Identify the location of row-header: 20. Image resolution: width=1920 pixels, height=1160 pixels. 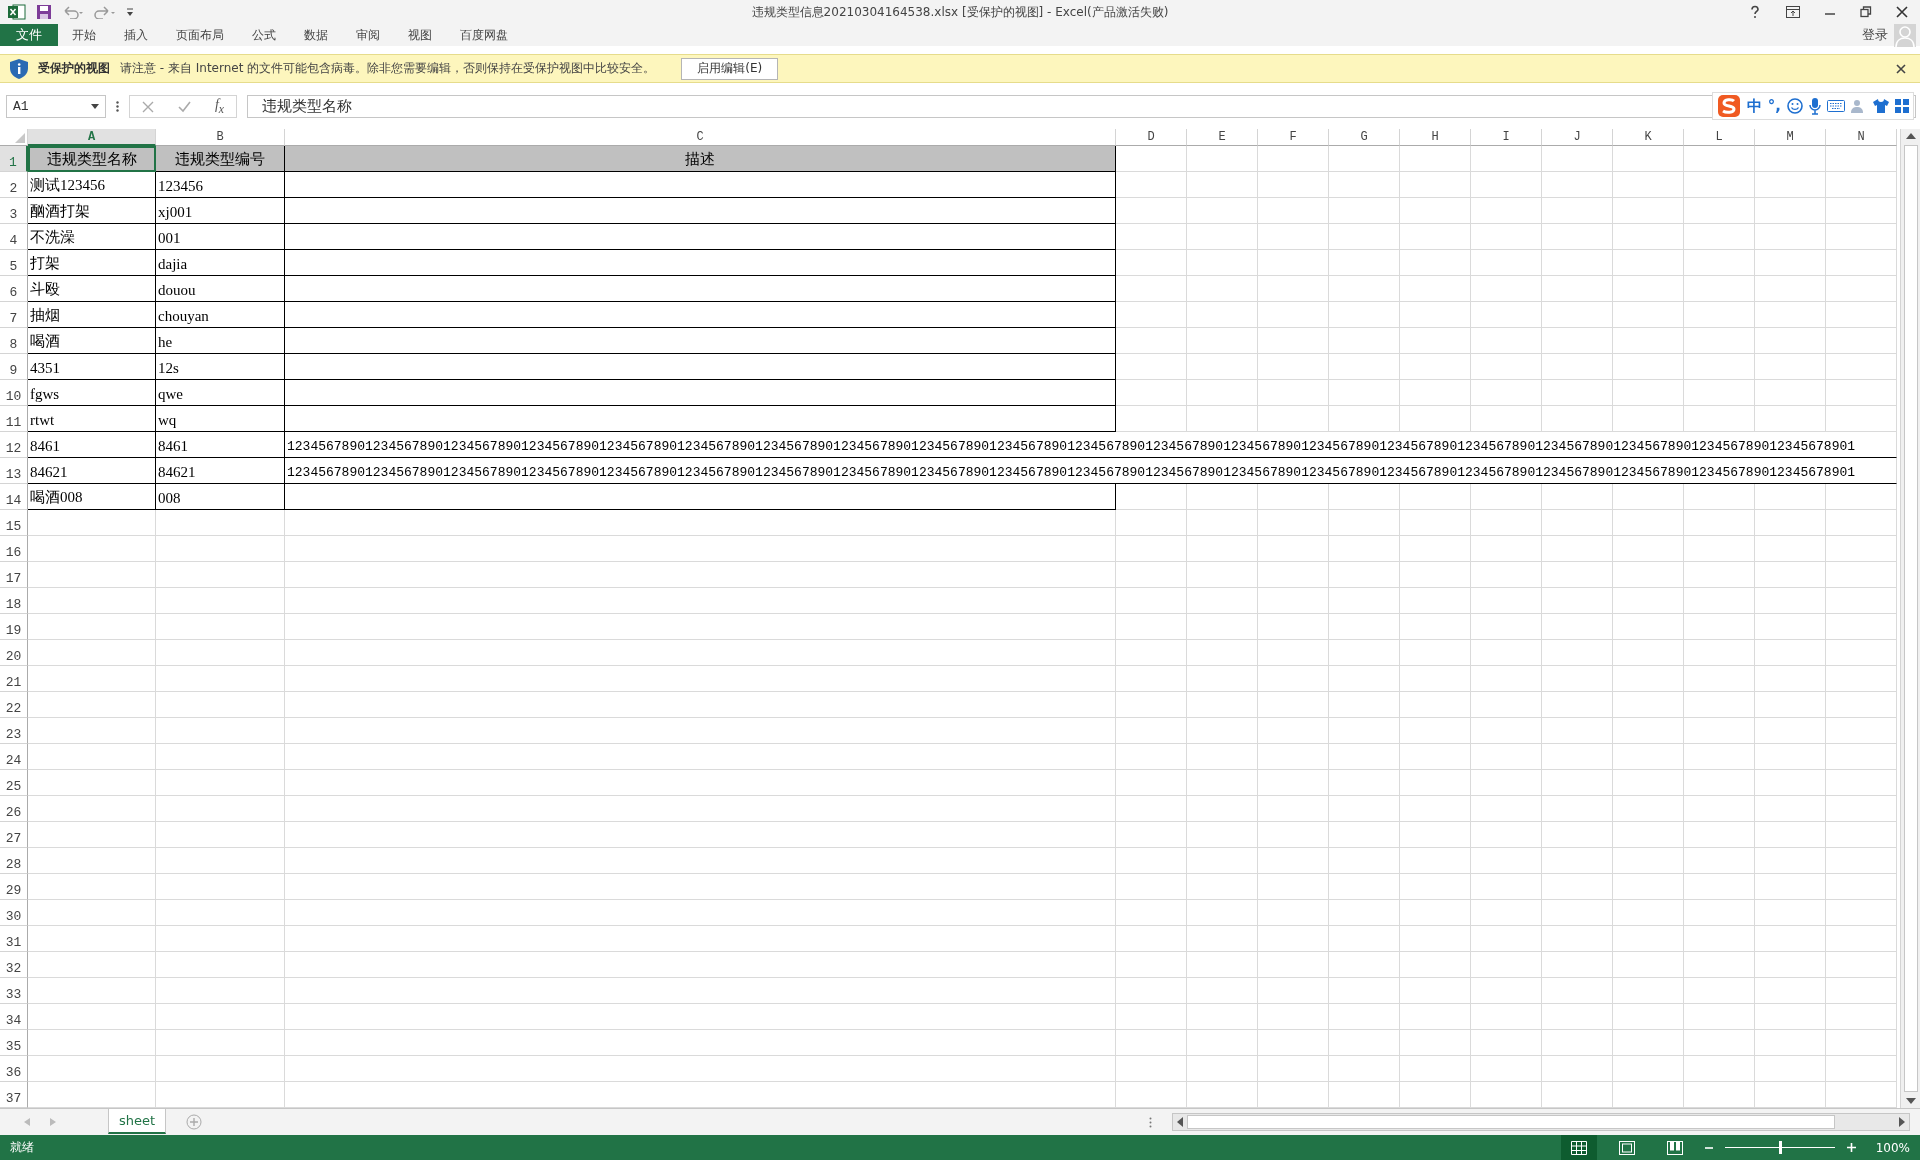
(14, 653).